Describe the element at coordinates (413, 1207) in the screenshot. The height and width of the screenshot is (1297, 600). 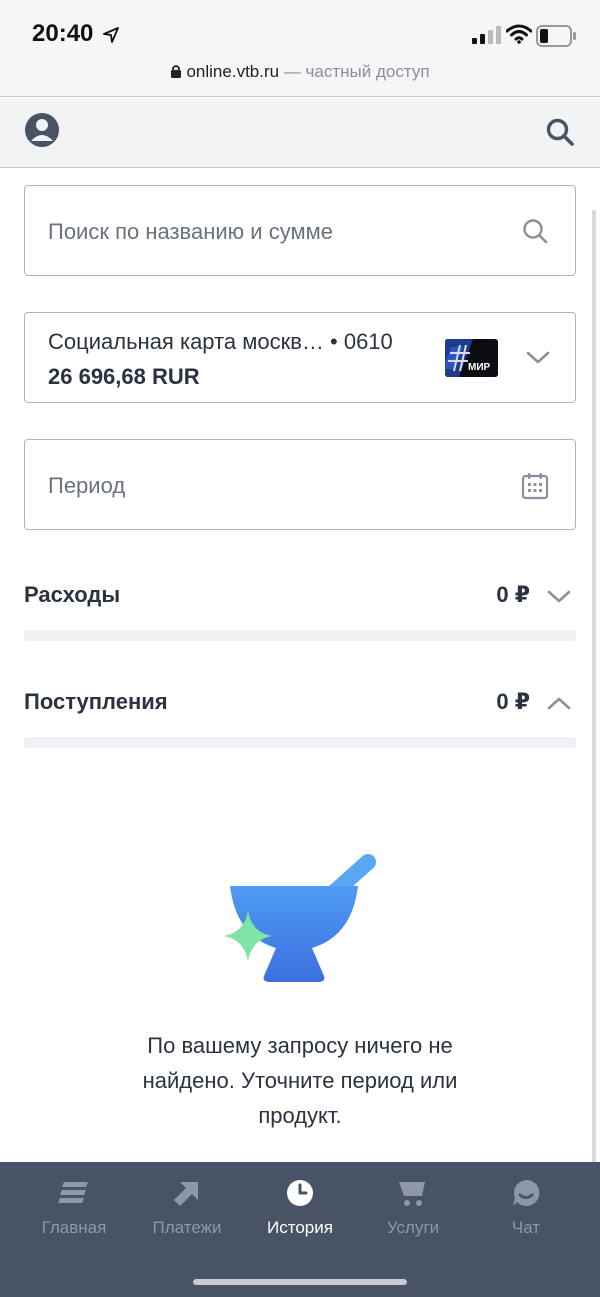
I see `nav-item-services: Услуги` at that location.